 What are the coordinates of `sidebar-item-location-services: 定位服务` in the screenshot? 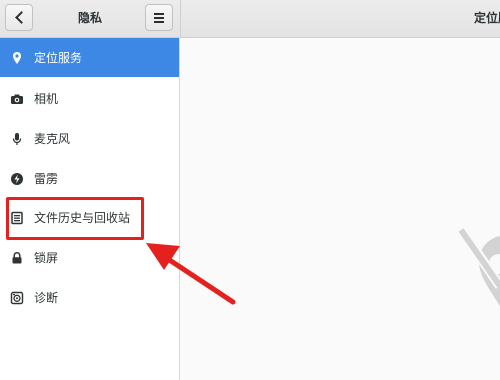 It's located at (89, 57).